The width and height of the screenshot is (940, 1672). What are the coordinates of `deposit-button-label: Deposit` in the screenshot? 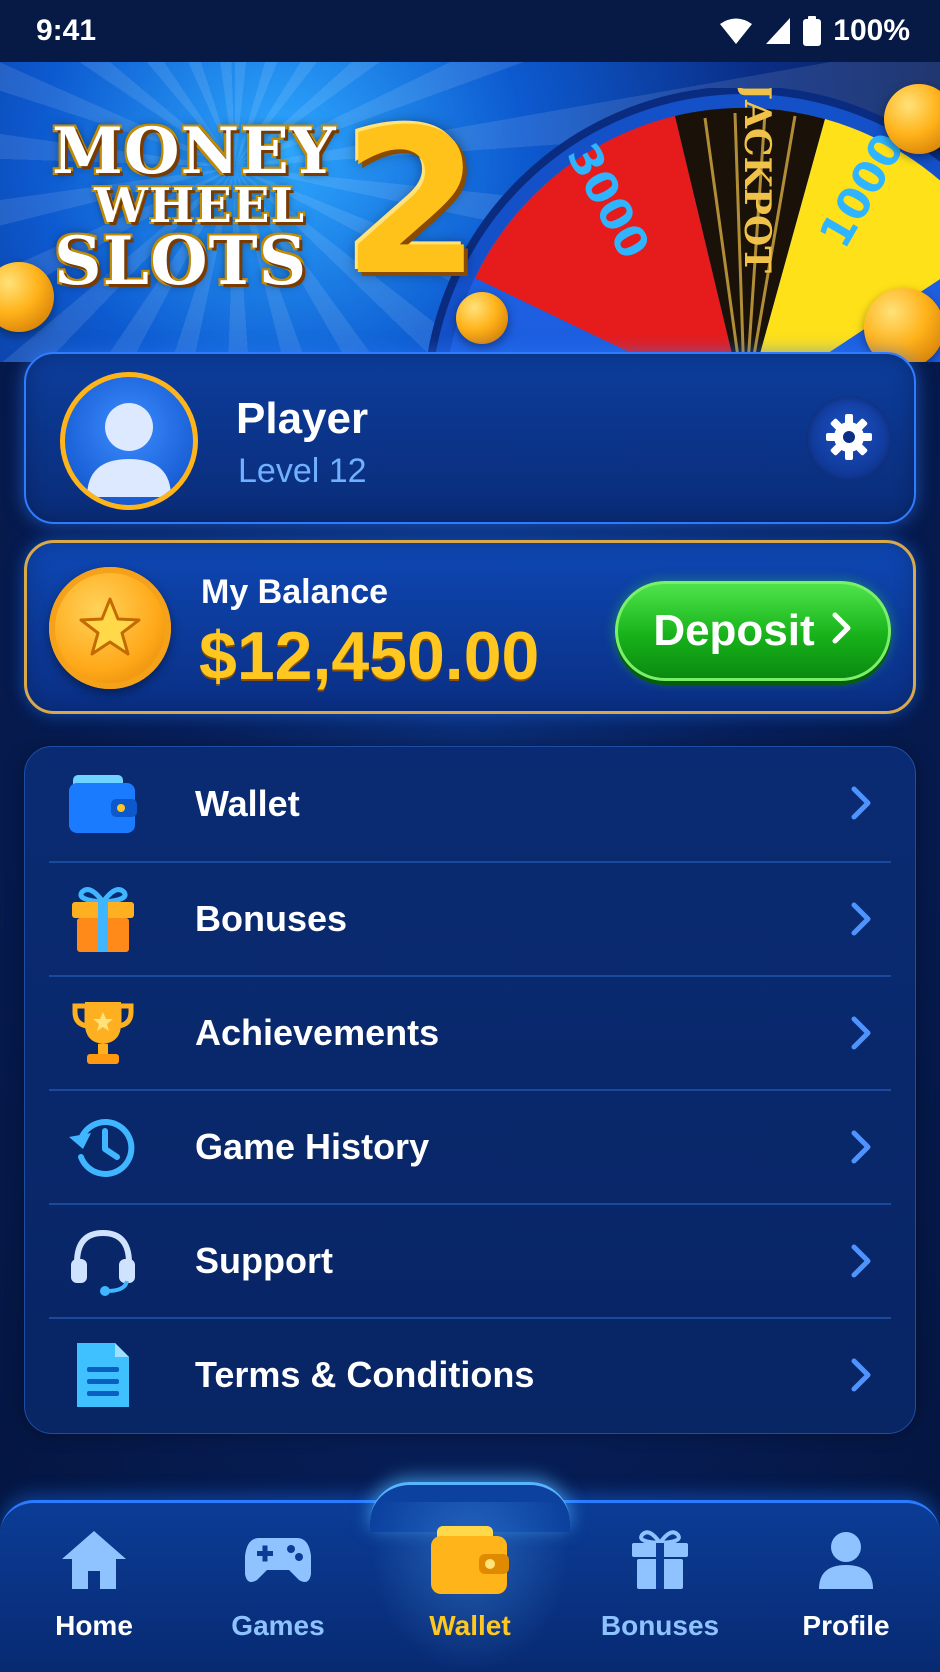 It's located at (734, 630).